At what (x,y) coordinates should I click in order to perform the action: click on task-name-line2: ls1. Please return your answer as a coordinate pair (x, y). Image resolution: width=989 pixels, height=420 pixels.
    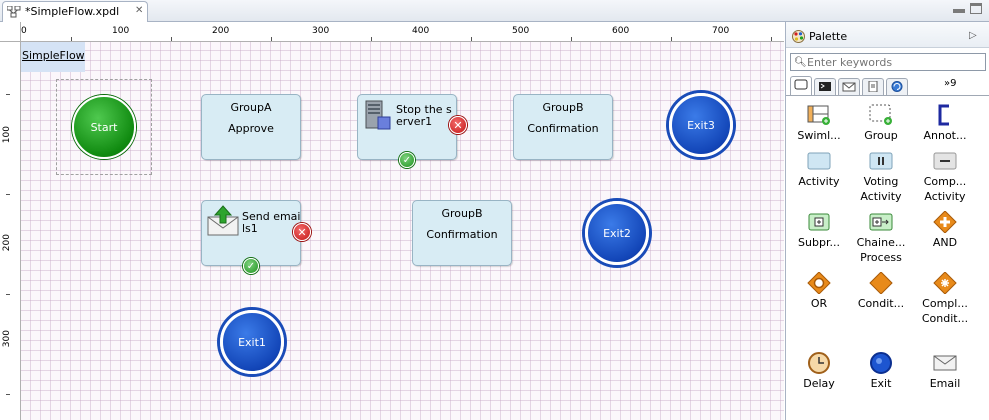
    Looking at the image, I should click on (250, 228).